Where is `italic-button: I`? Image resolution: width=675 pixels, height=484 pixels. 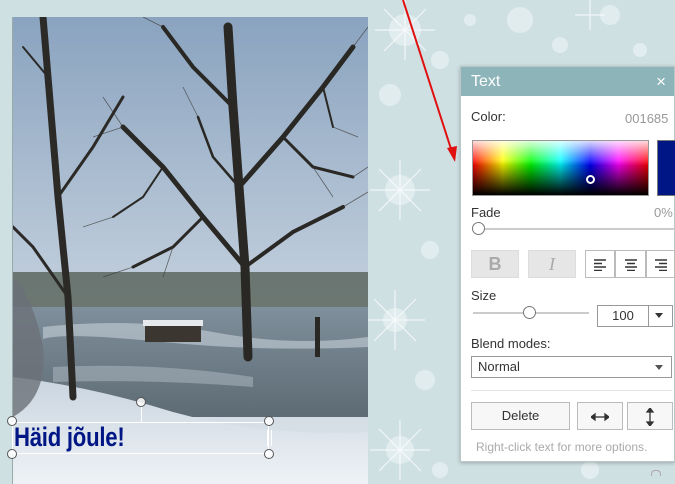
italic-button: I is located at coordinates (552, 264).